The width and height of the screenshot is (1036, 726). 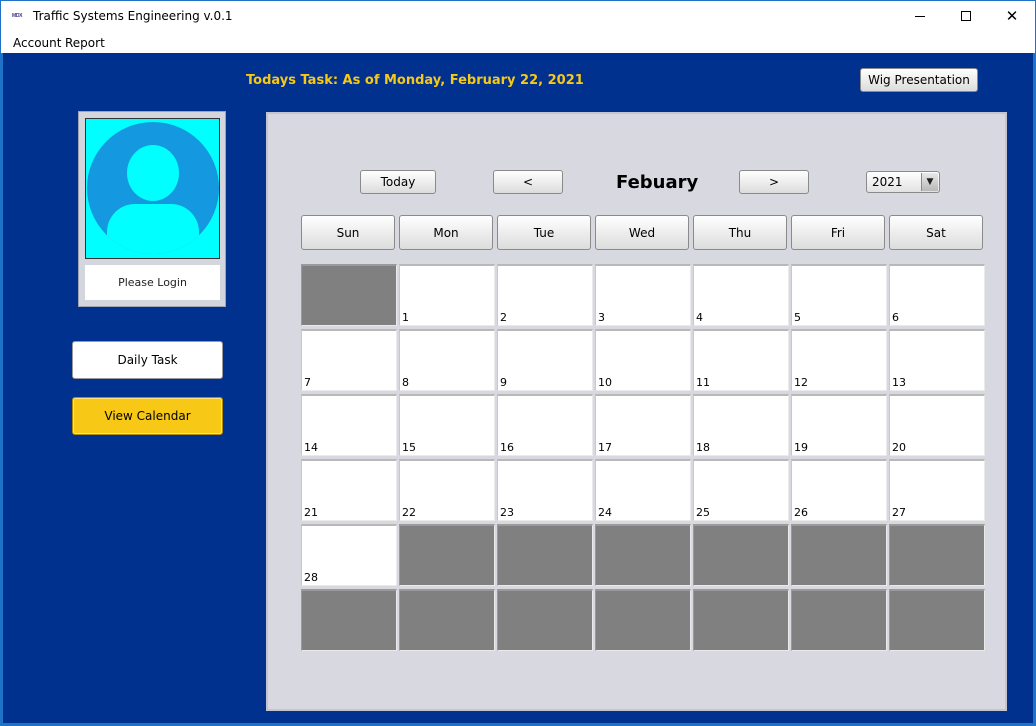 What do you see at coordinates (545, 425) in the screenshot?
I see `calendar-day-cell: 16` at bounding box center [545, 425].